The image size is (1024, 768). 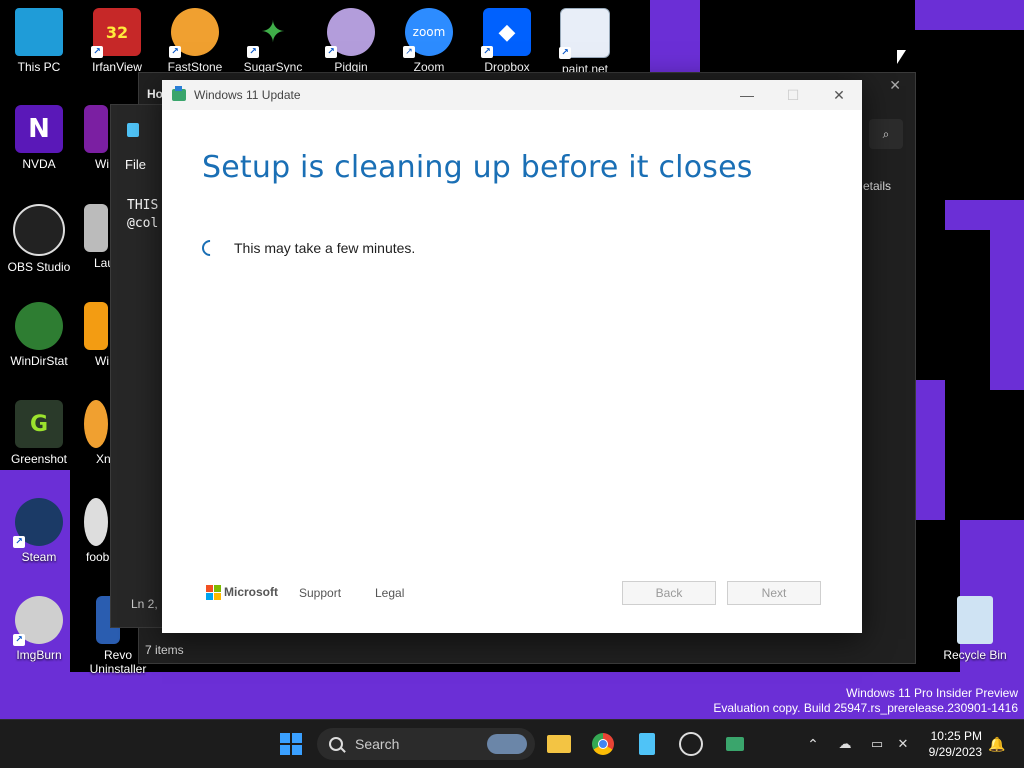 What do you see at coordinates (506, 33) in the screenshot?
I see `dropbox-icon: ◆ ↗` at bounding box center [506, 33].